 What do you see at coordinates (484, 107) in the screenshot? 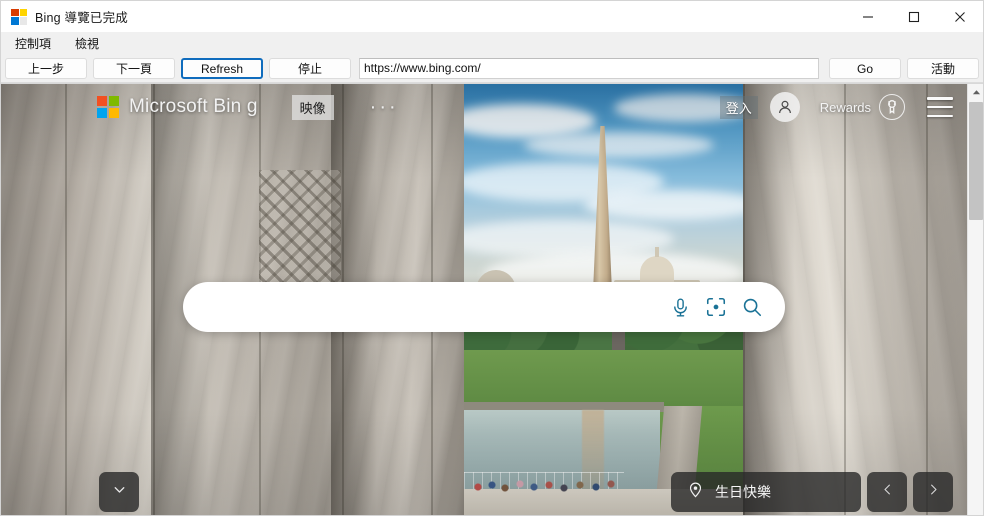
I see `bing-header: Microsoft Bin g 映像 ··· 登入 Rewards` at bounding box center [484, 107].